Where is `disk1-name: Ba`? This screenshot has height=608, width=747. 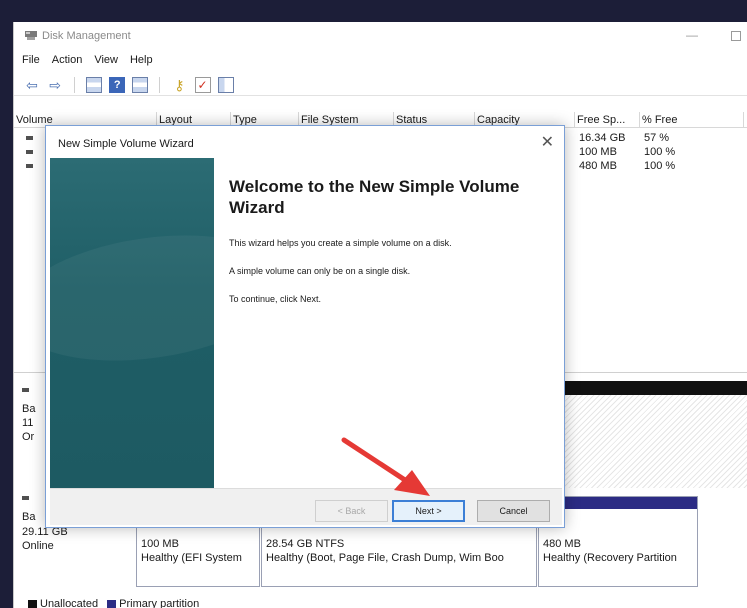 disk1-name: Ba is located at coordinates (29, 517).